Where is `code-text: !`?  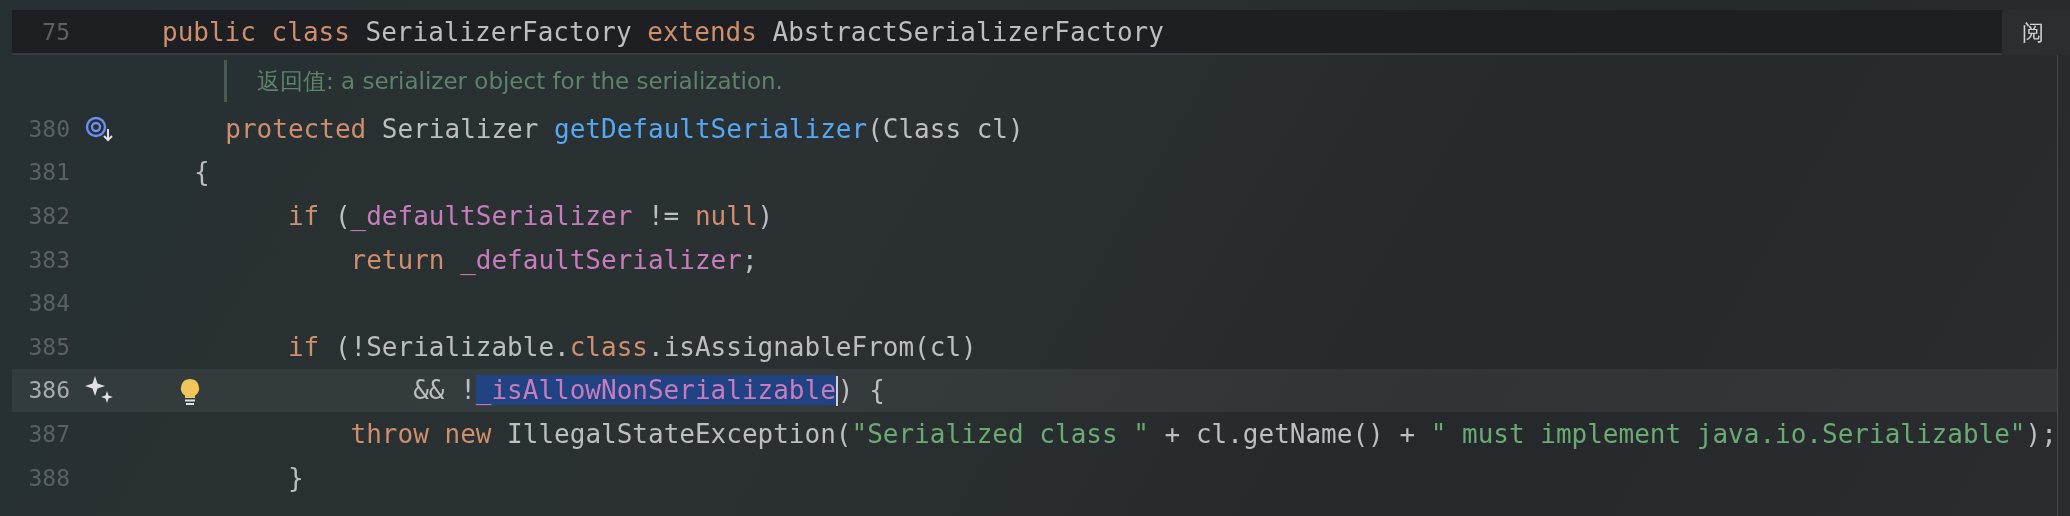
code-text: ! is located at coordinates (468, 389).